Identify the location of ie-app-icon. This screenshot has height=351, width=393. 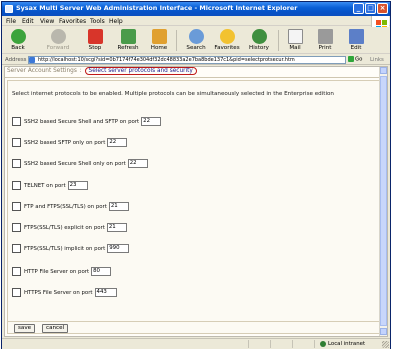
(9, 9).